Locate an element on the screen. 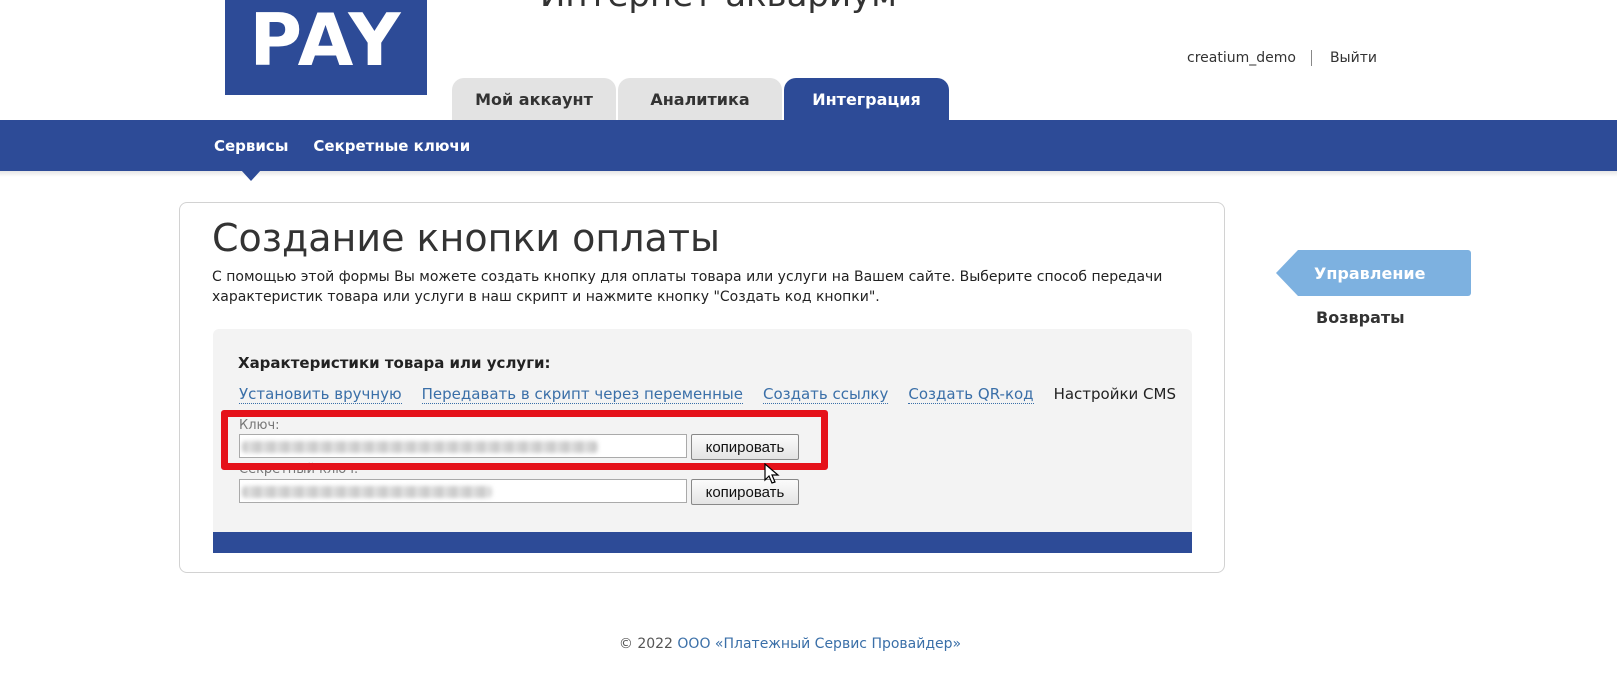 The height and width of the screenshot is (678, 1617). main-tabs: Мой аккаунт Аналитика Интеграция is located at coordinates (701, 99).